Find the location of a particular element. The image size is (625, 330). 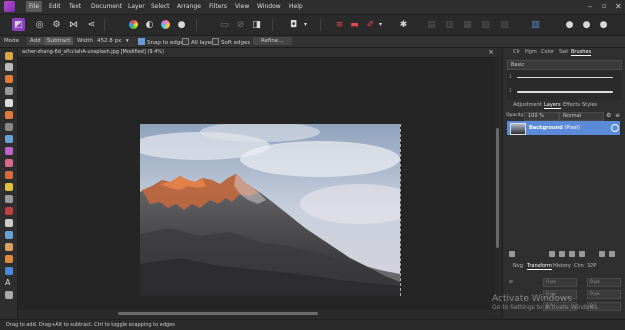

gradient-tool-icon is located at coordinates (9, 151).